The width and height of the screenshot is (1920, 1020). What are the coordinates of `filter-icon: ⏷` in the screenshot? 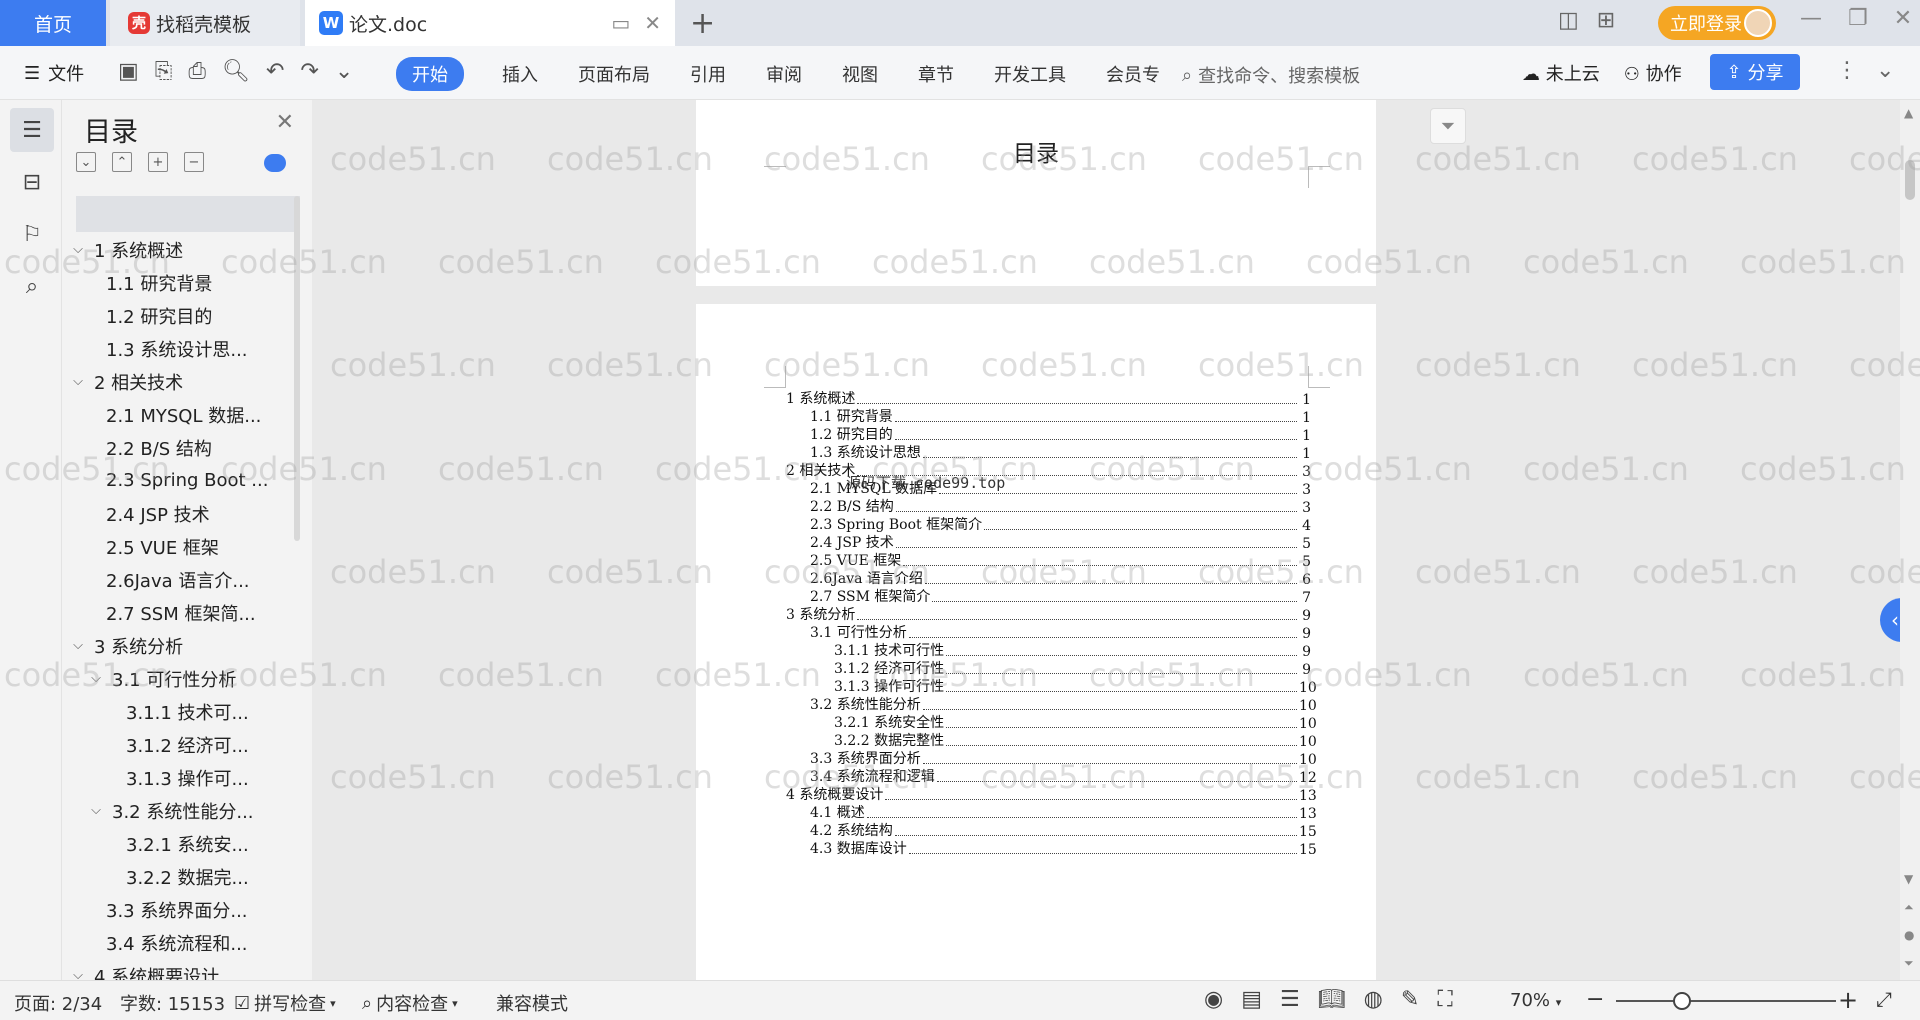 It's located at (1448, 126).